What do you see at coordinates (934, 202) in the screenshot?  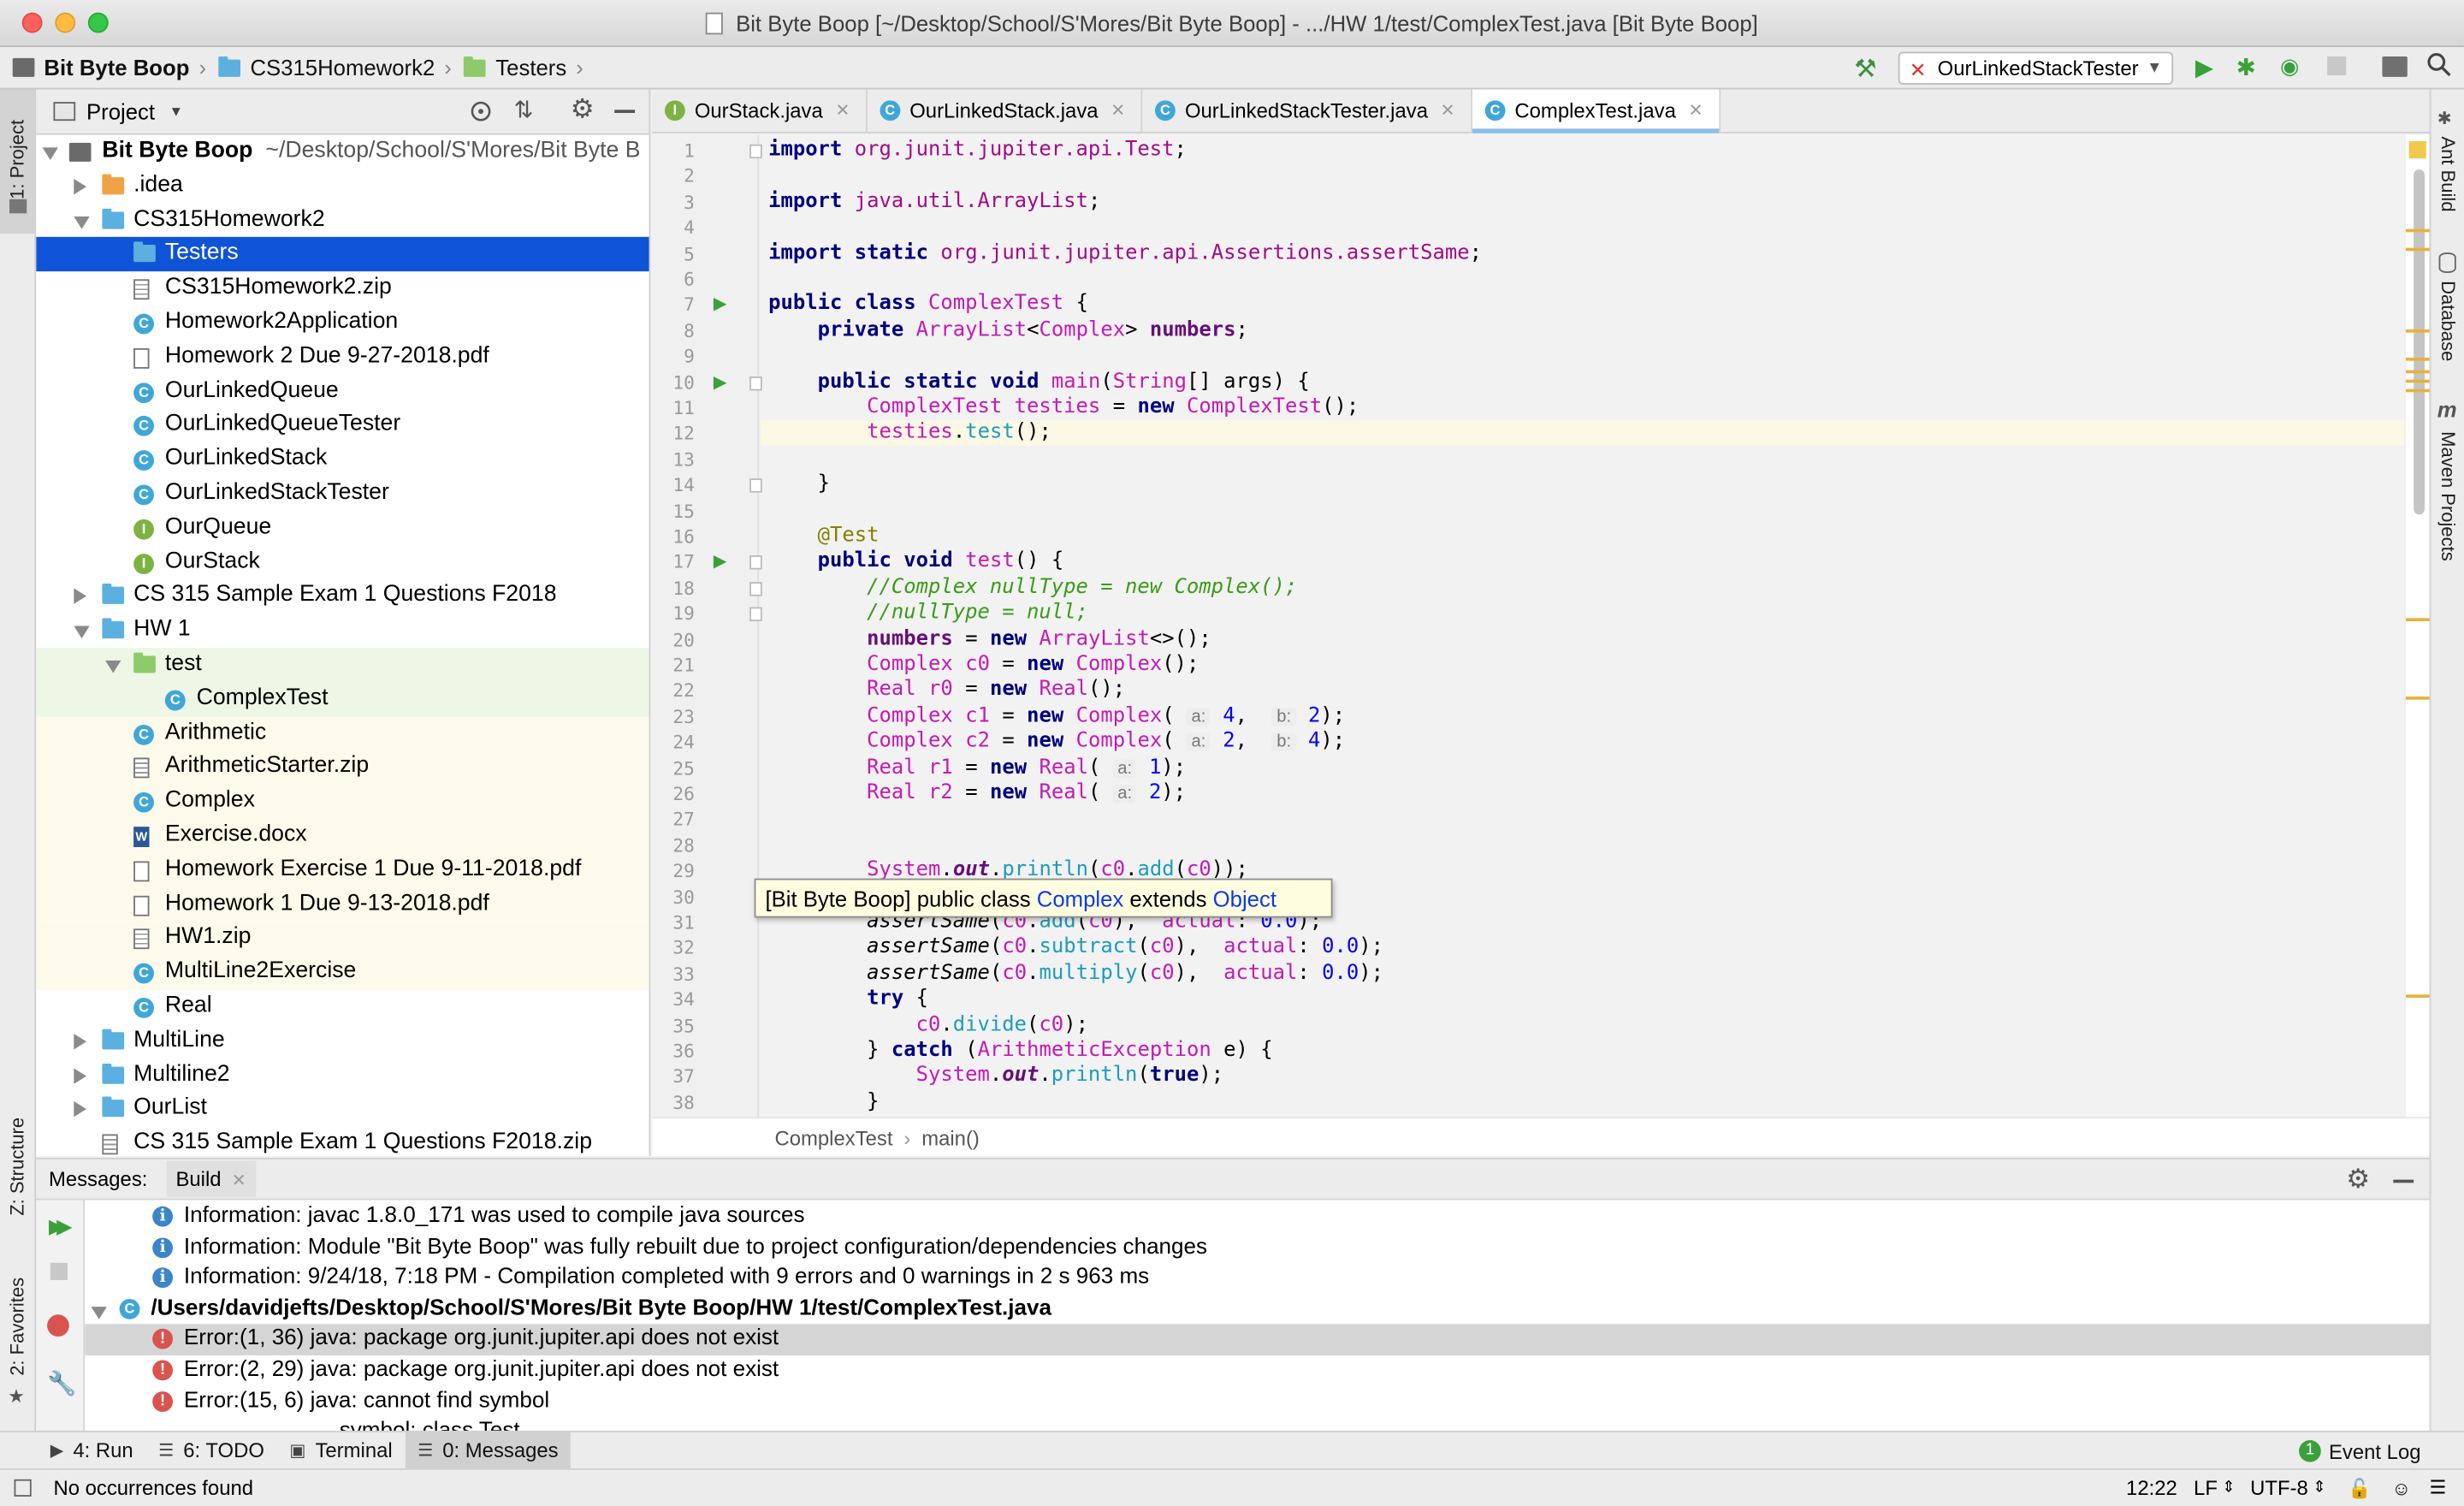 I see `code-line: import java.util.ArrayList;` at bounding box center [934, 202].